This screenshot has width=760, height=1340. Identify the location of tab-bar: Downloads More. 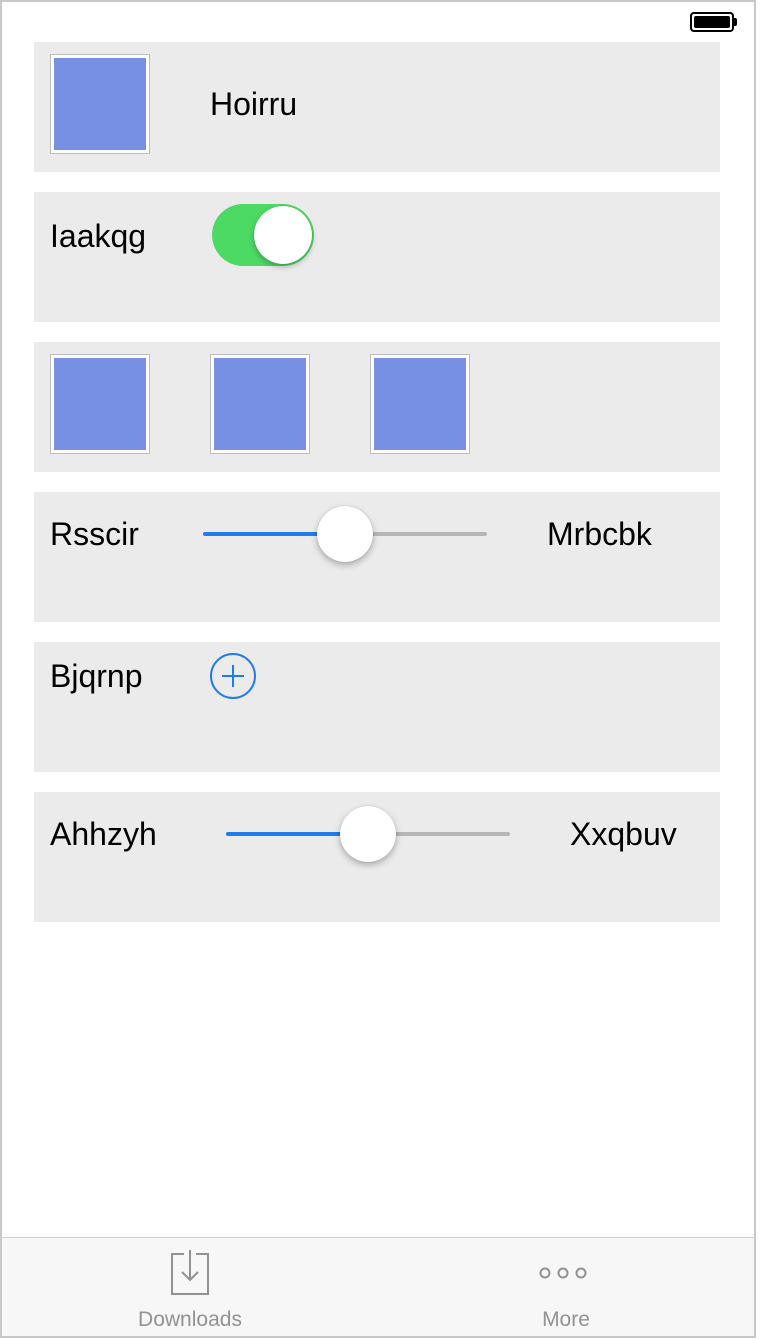
(378, 1286).